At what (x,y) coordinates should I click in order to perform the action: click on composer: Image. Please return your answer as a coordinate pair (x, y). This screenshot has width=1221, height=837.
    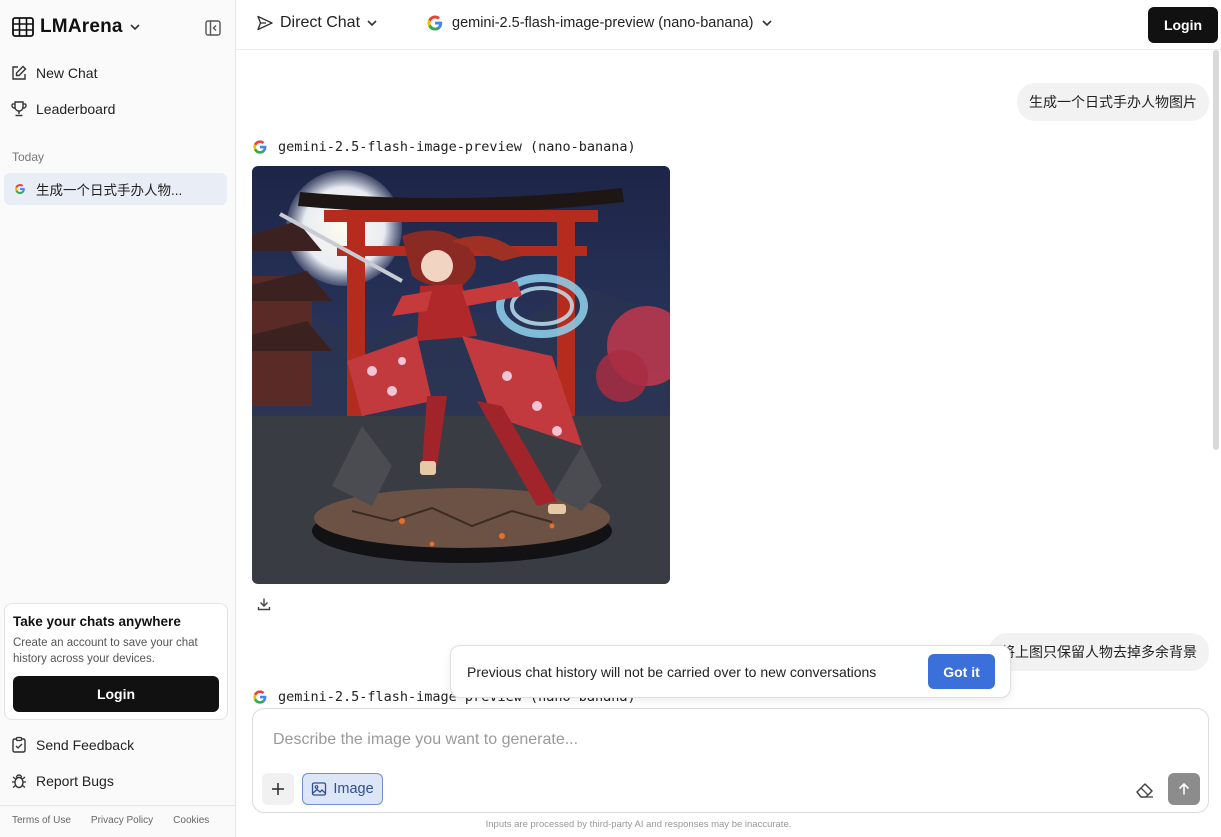
    Looking at the image, I should click on (730, 760).